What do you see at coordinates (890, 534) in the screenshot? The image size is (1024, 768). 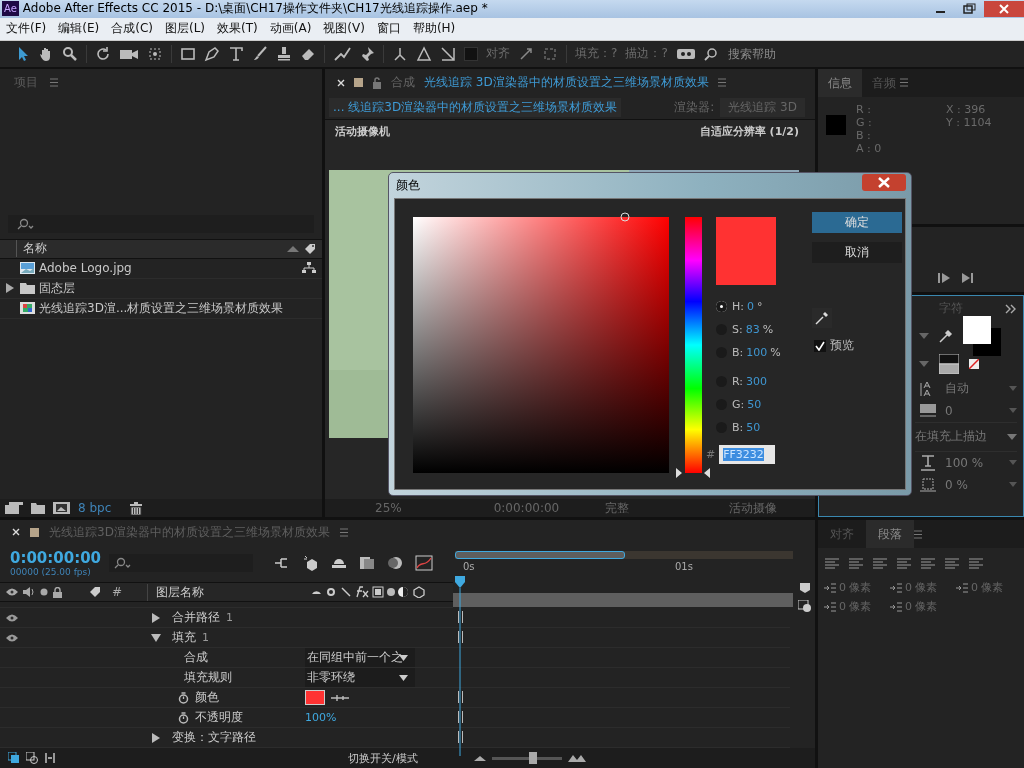 I see `panel-tab: 段落` at bounding box center [890, 534].